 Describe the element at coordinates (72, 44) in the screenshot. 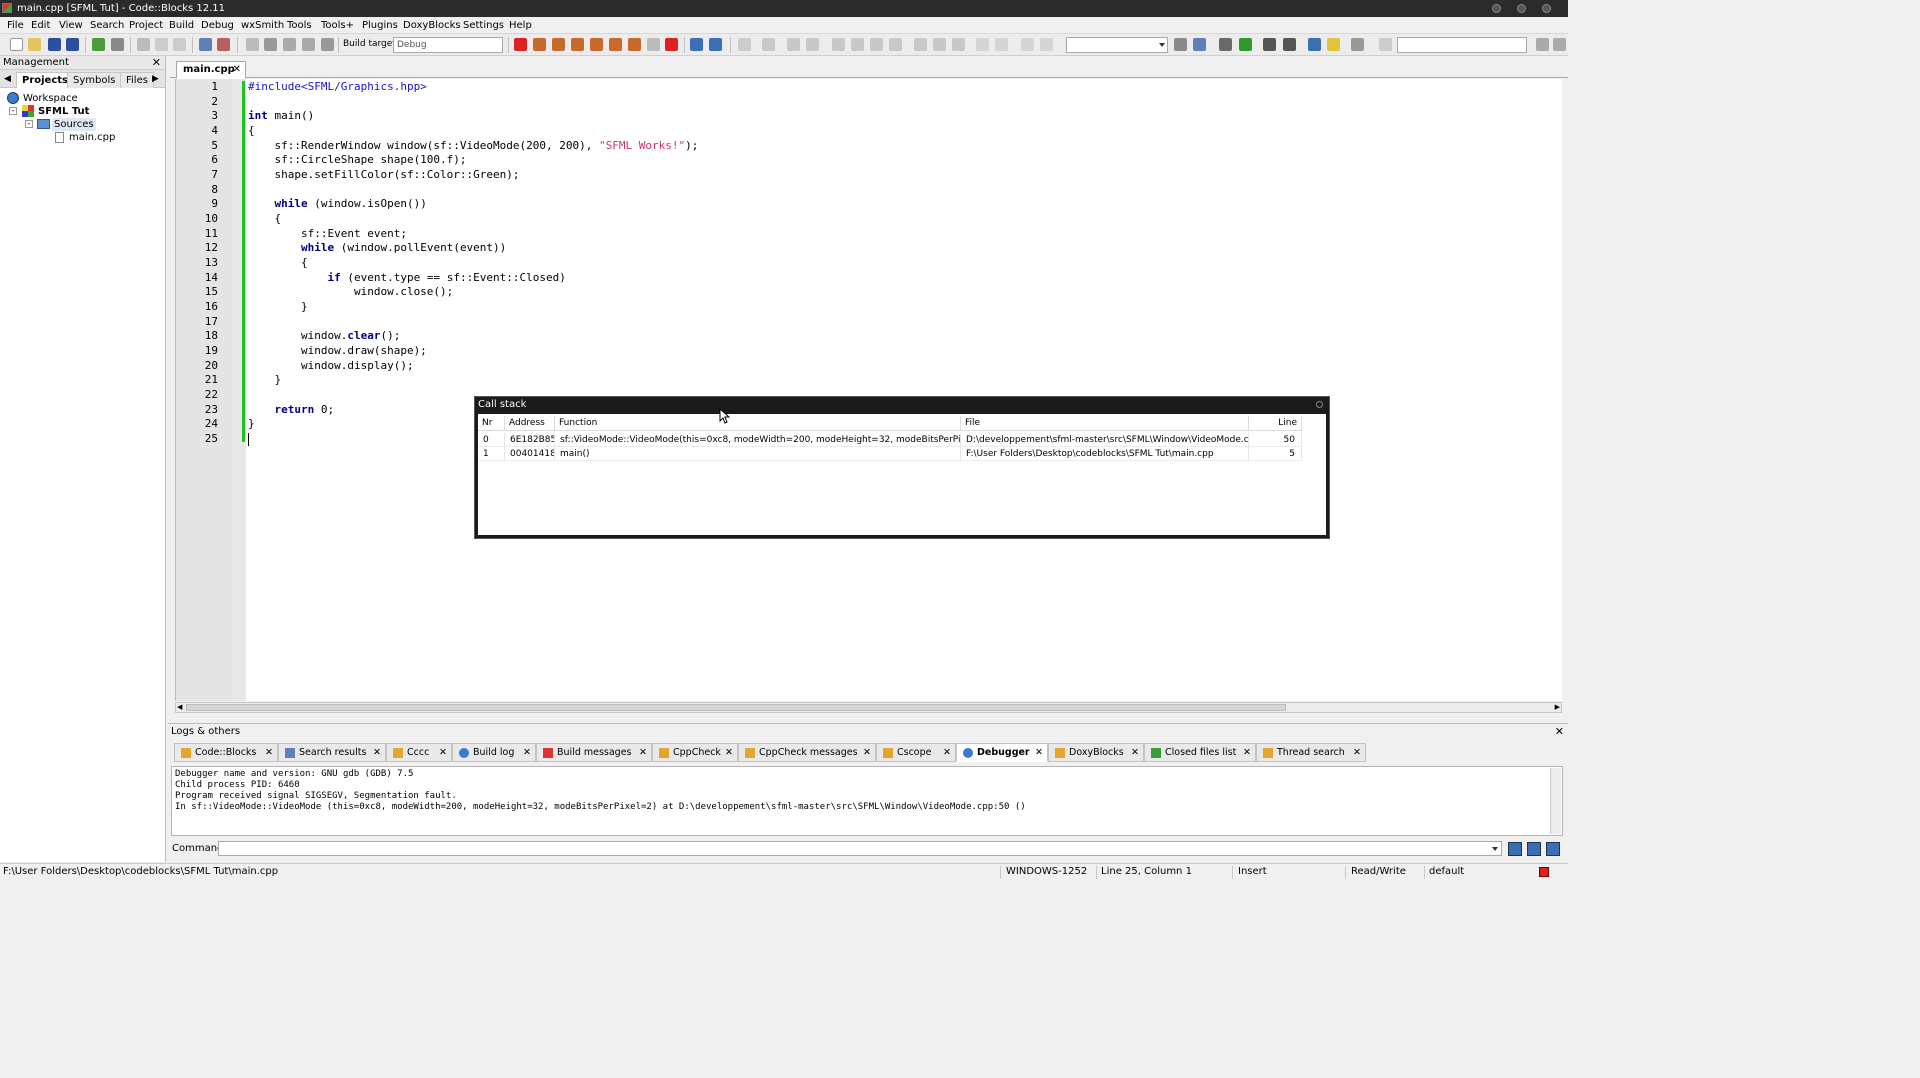

I see `save-all-icon` at that location.